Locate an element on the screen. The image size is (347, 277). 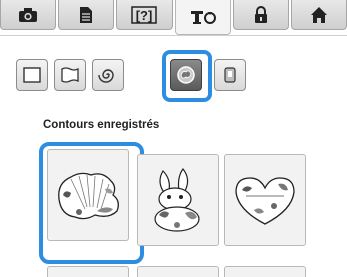
saved-outline-rabbit is located at coordinates (178, 200).